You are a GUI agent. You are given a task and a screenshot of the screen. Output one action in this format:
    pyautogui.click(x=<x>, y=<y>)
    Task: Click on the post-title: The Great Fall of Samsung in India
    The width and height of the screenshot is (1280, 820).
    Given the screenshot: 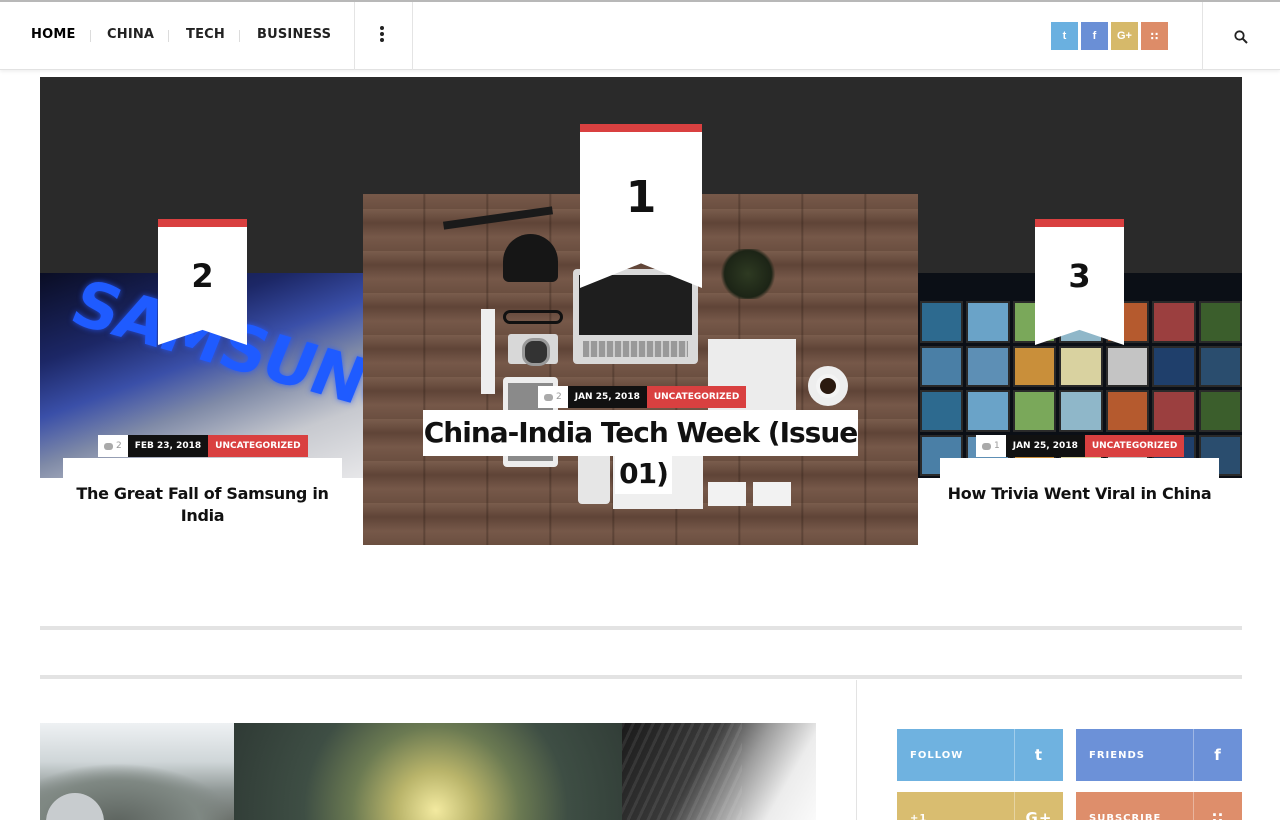 What is the action you would take?
    pyautogui.click(x=202, y=495)
    